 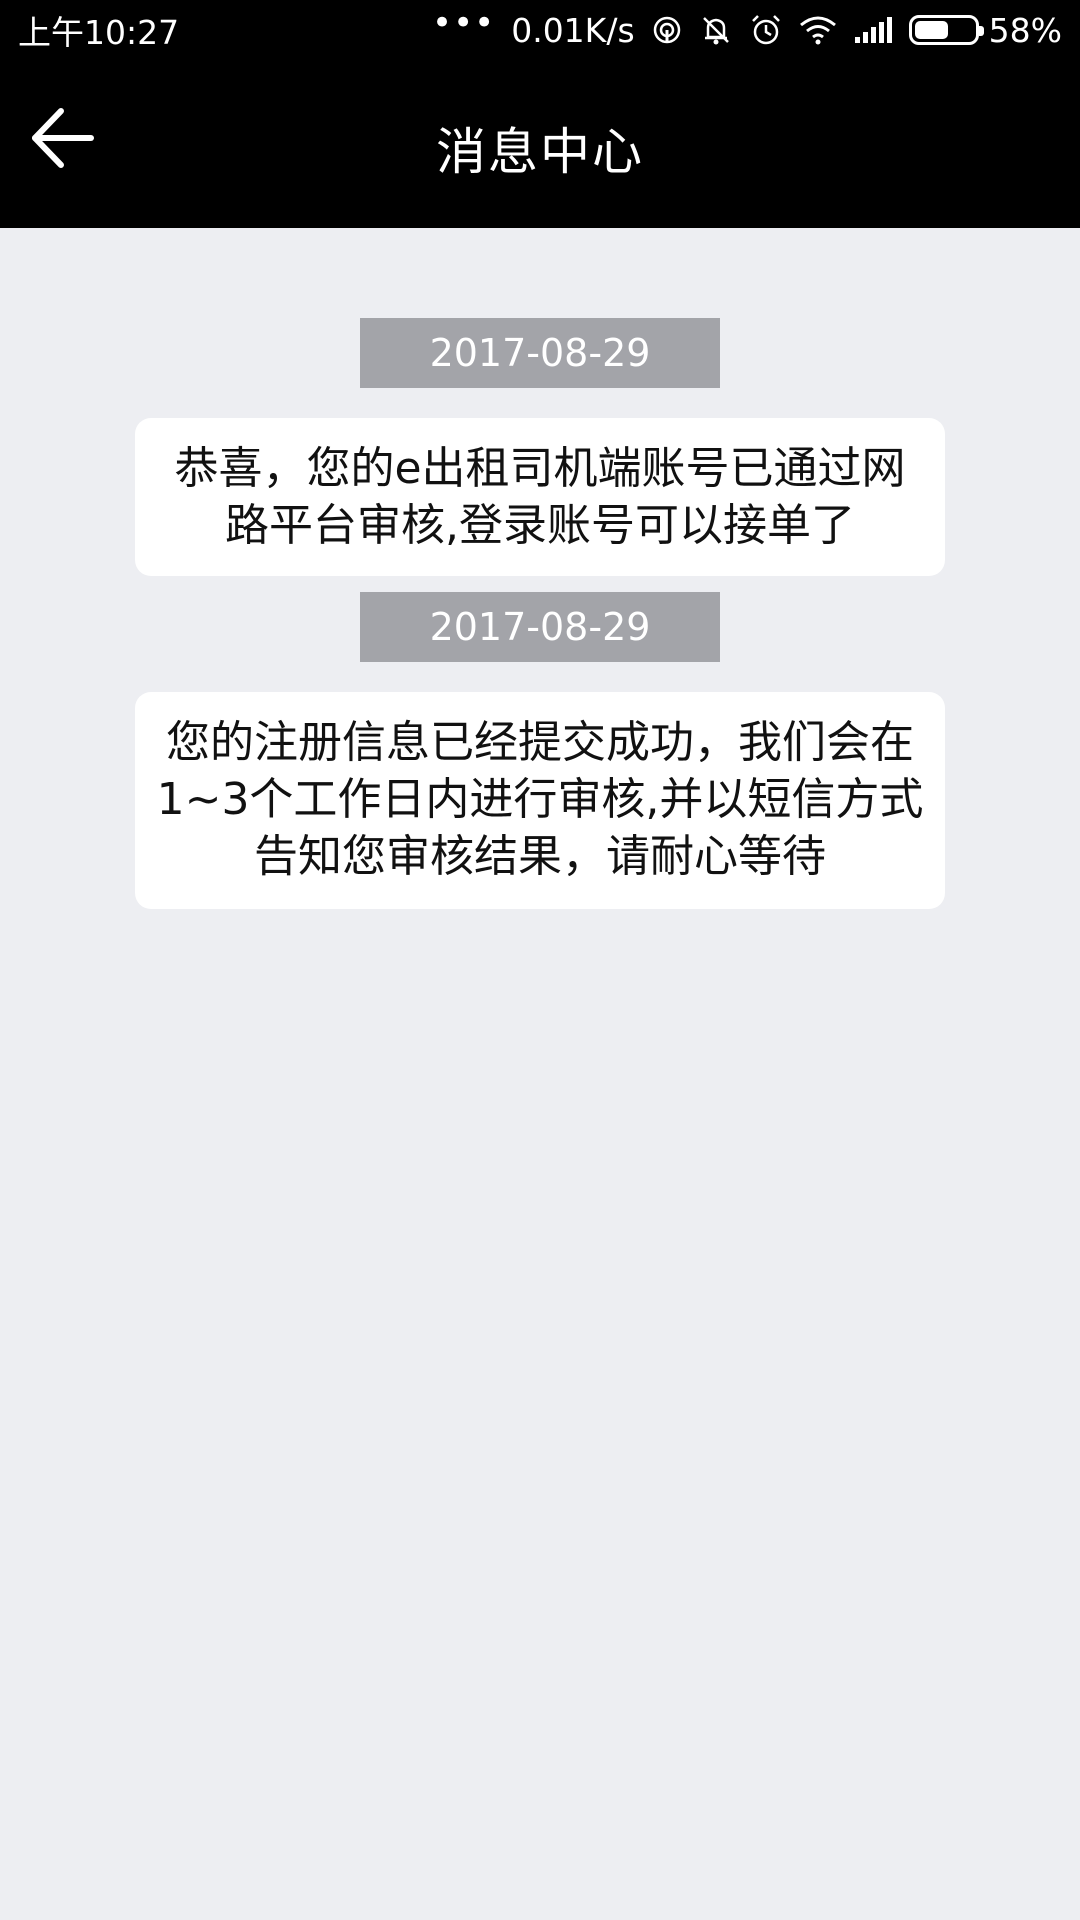 I want to click on status-bar: 上午10:27 ••• 0.01K/s 58%, so click(x=540, y=30).